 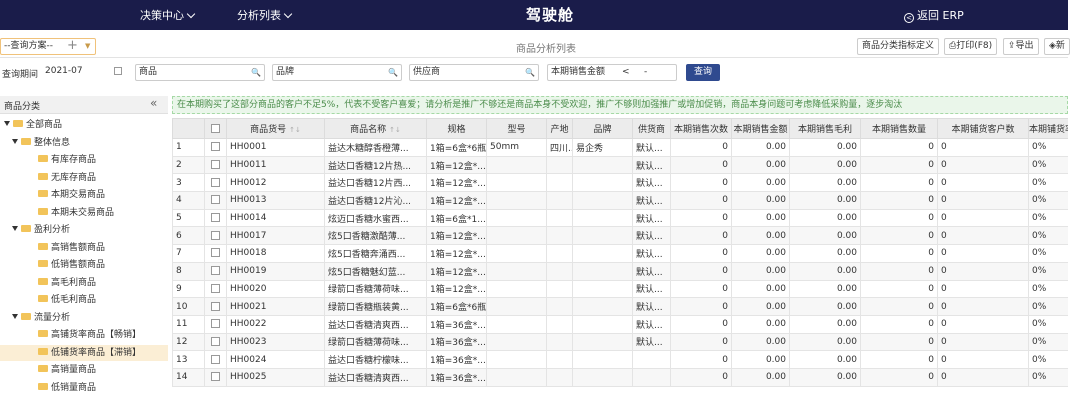 I want to click on new-button: ◈新, so click(x=1057, y=46).